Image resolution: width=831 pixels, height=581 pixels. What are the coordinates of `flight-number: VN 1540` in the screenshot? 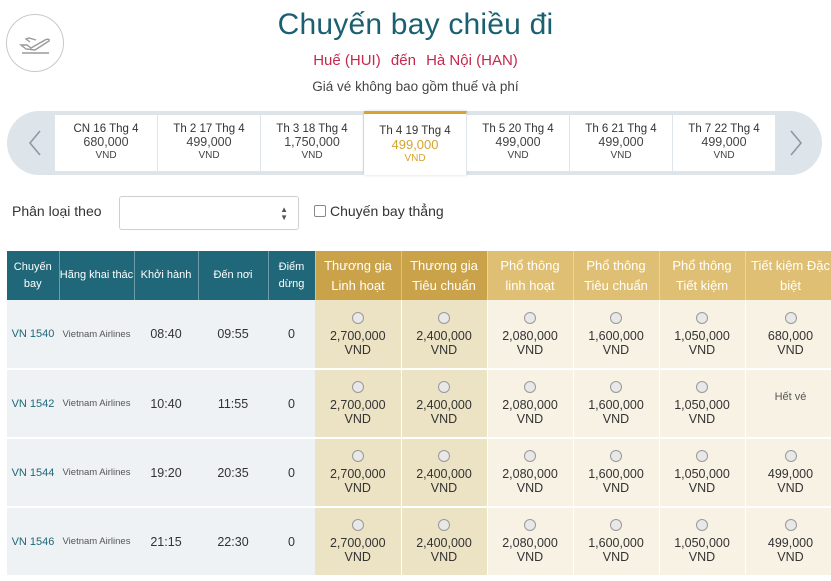 It's located at (33, 335).